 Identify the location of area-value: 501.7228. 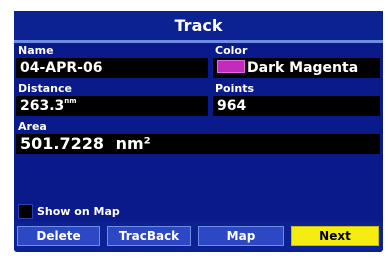
(62, 143).